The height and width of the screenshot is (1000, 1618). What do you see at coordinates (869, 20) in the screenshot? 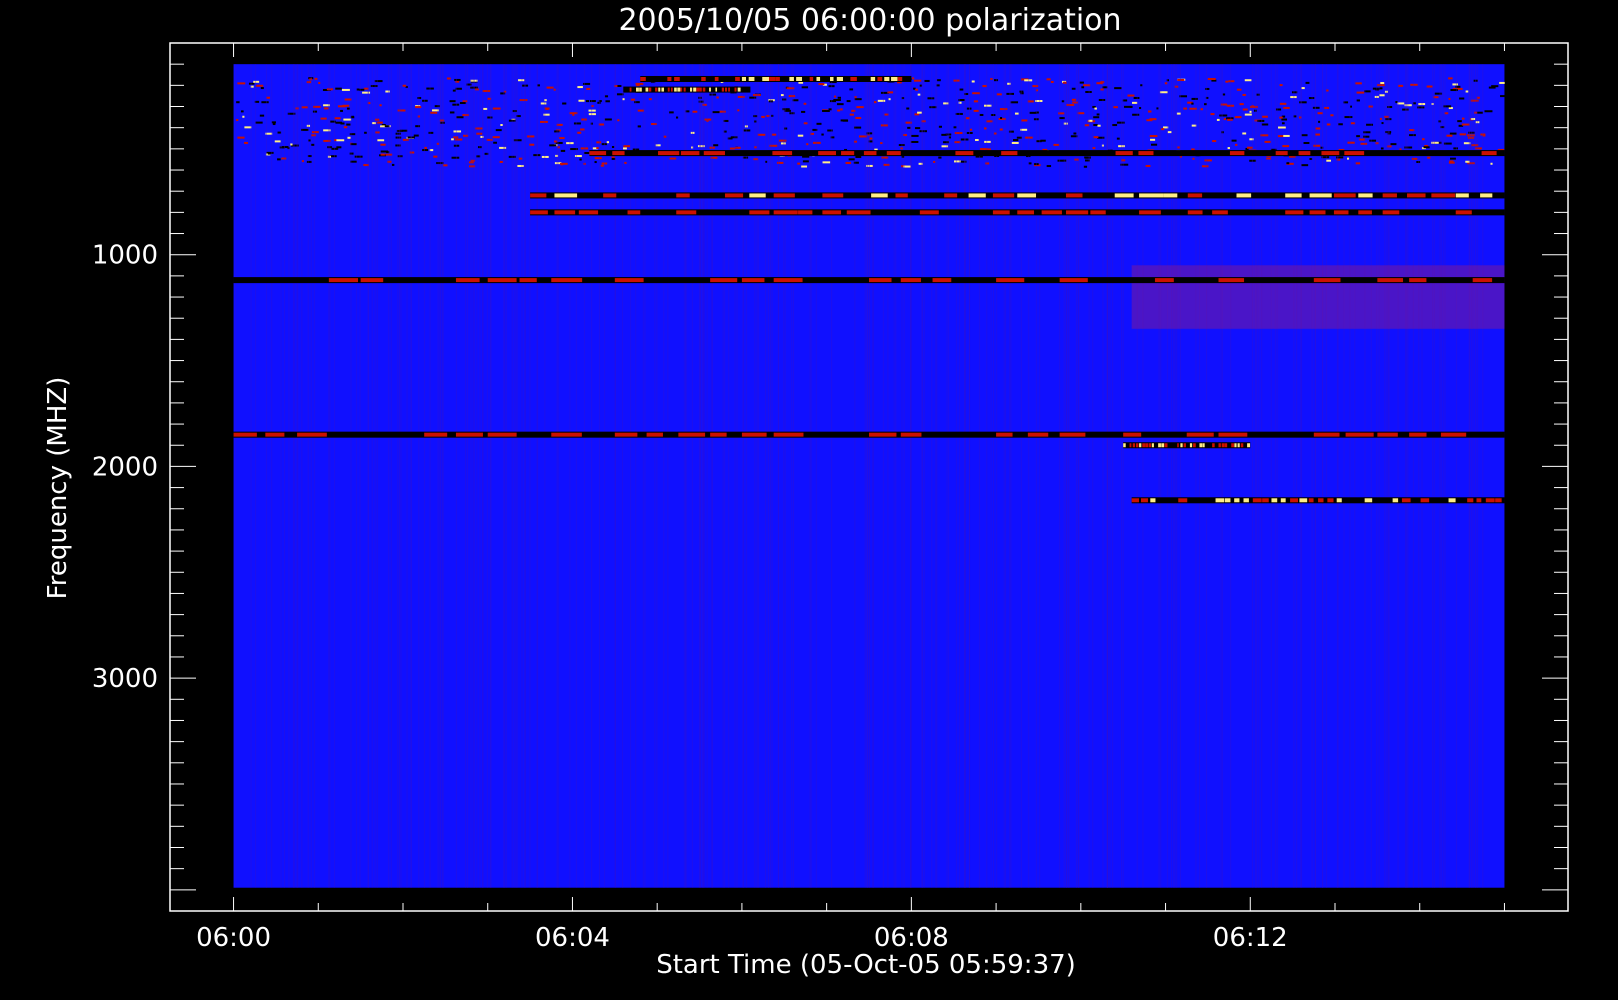
I see `chart-title: 2005/10/05 06:00:00 polarization` at bounding box center [869, 20].